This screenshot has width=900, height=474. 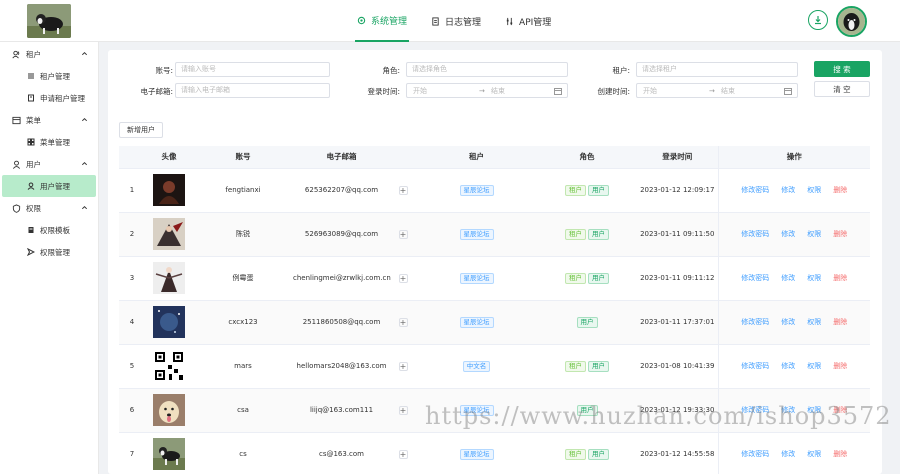 What do you see at coordinates (717, 69) in the screenshot?
I see `tenant-select: 请选择租户` at bounding box center [717, 69].